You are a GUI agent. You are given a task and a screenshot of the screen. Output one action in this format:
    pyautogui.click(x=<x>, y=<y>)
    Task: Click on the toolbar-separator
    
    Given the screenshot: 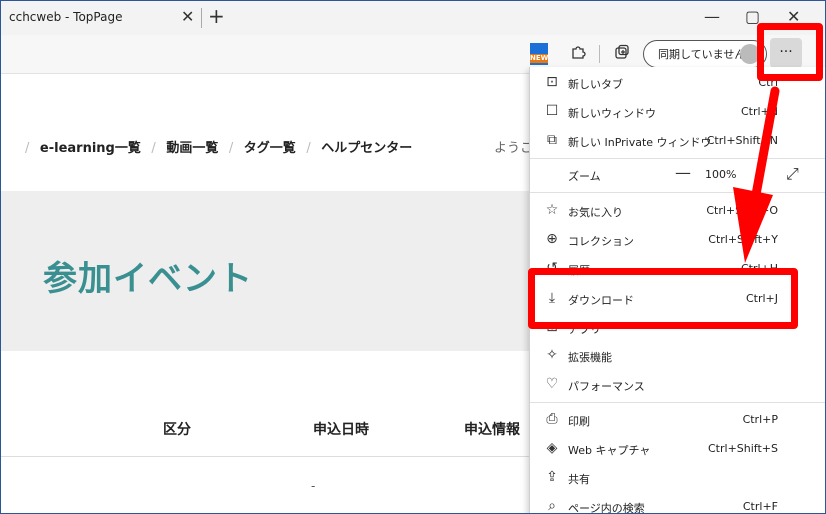 What is the action you would take?
    pyautogui.click(x=599, y=54)
    